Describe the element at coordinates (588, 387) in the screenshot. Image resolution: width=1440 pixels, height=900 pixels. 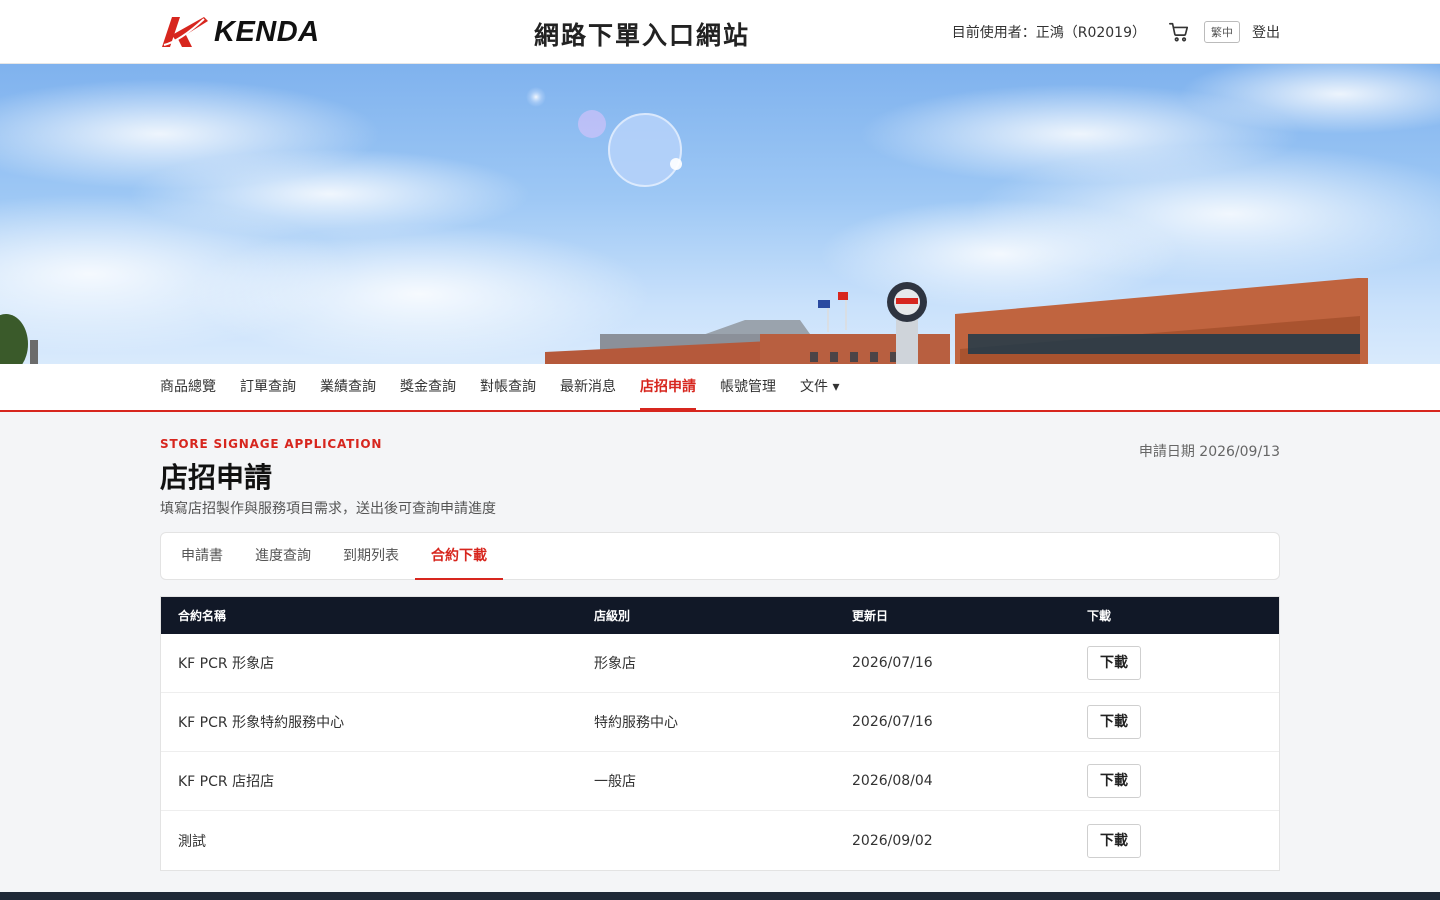
I see `nav-item-news: 最新消息` at that location.